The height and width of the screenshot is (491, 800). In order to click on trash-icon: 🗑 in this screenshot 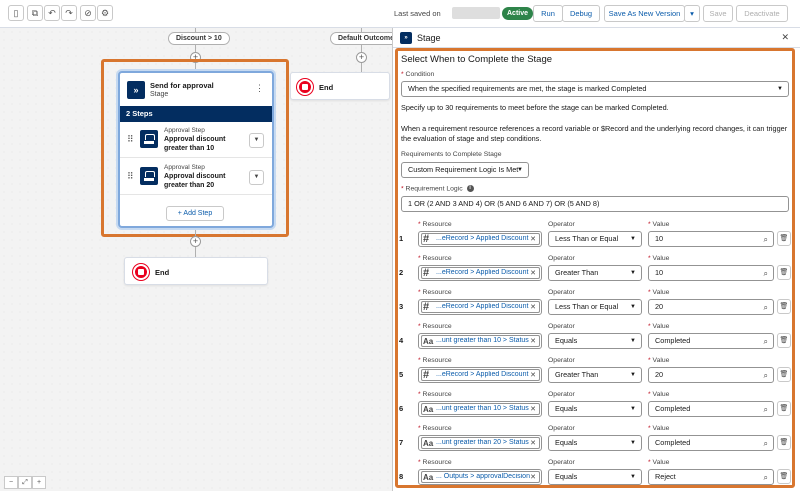, I will do `click(784, 272)`.